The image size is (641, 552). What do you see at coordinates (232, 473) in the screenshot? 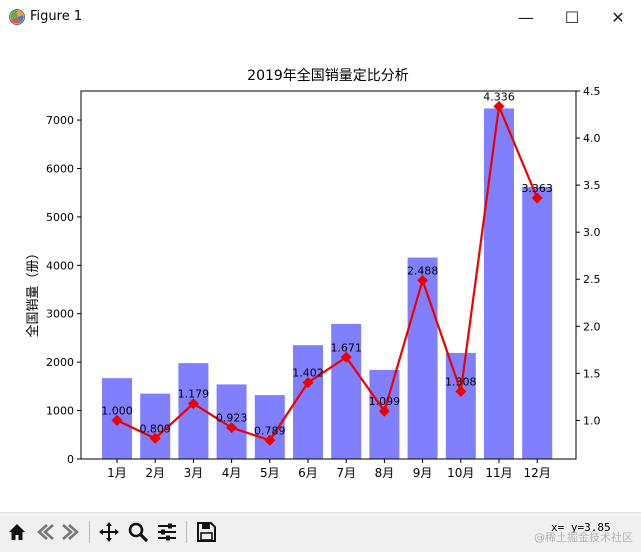
I see `x-tick-label: 4月` at bounding box center [232, 473].